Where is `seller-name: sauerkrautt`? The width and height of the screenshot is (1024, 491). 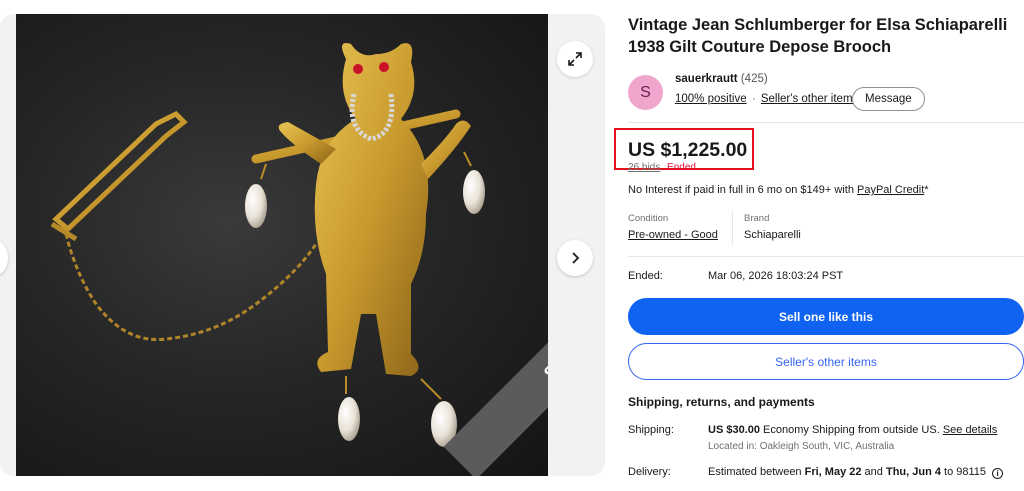
seller-name: sauerkrautt is located at coordinates (706, 79).